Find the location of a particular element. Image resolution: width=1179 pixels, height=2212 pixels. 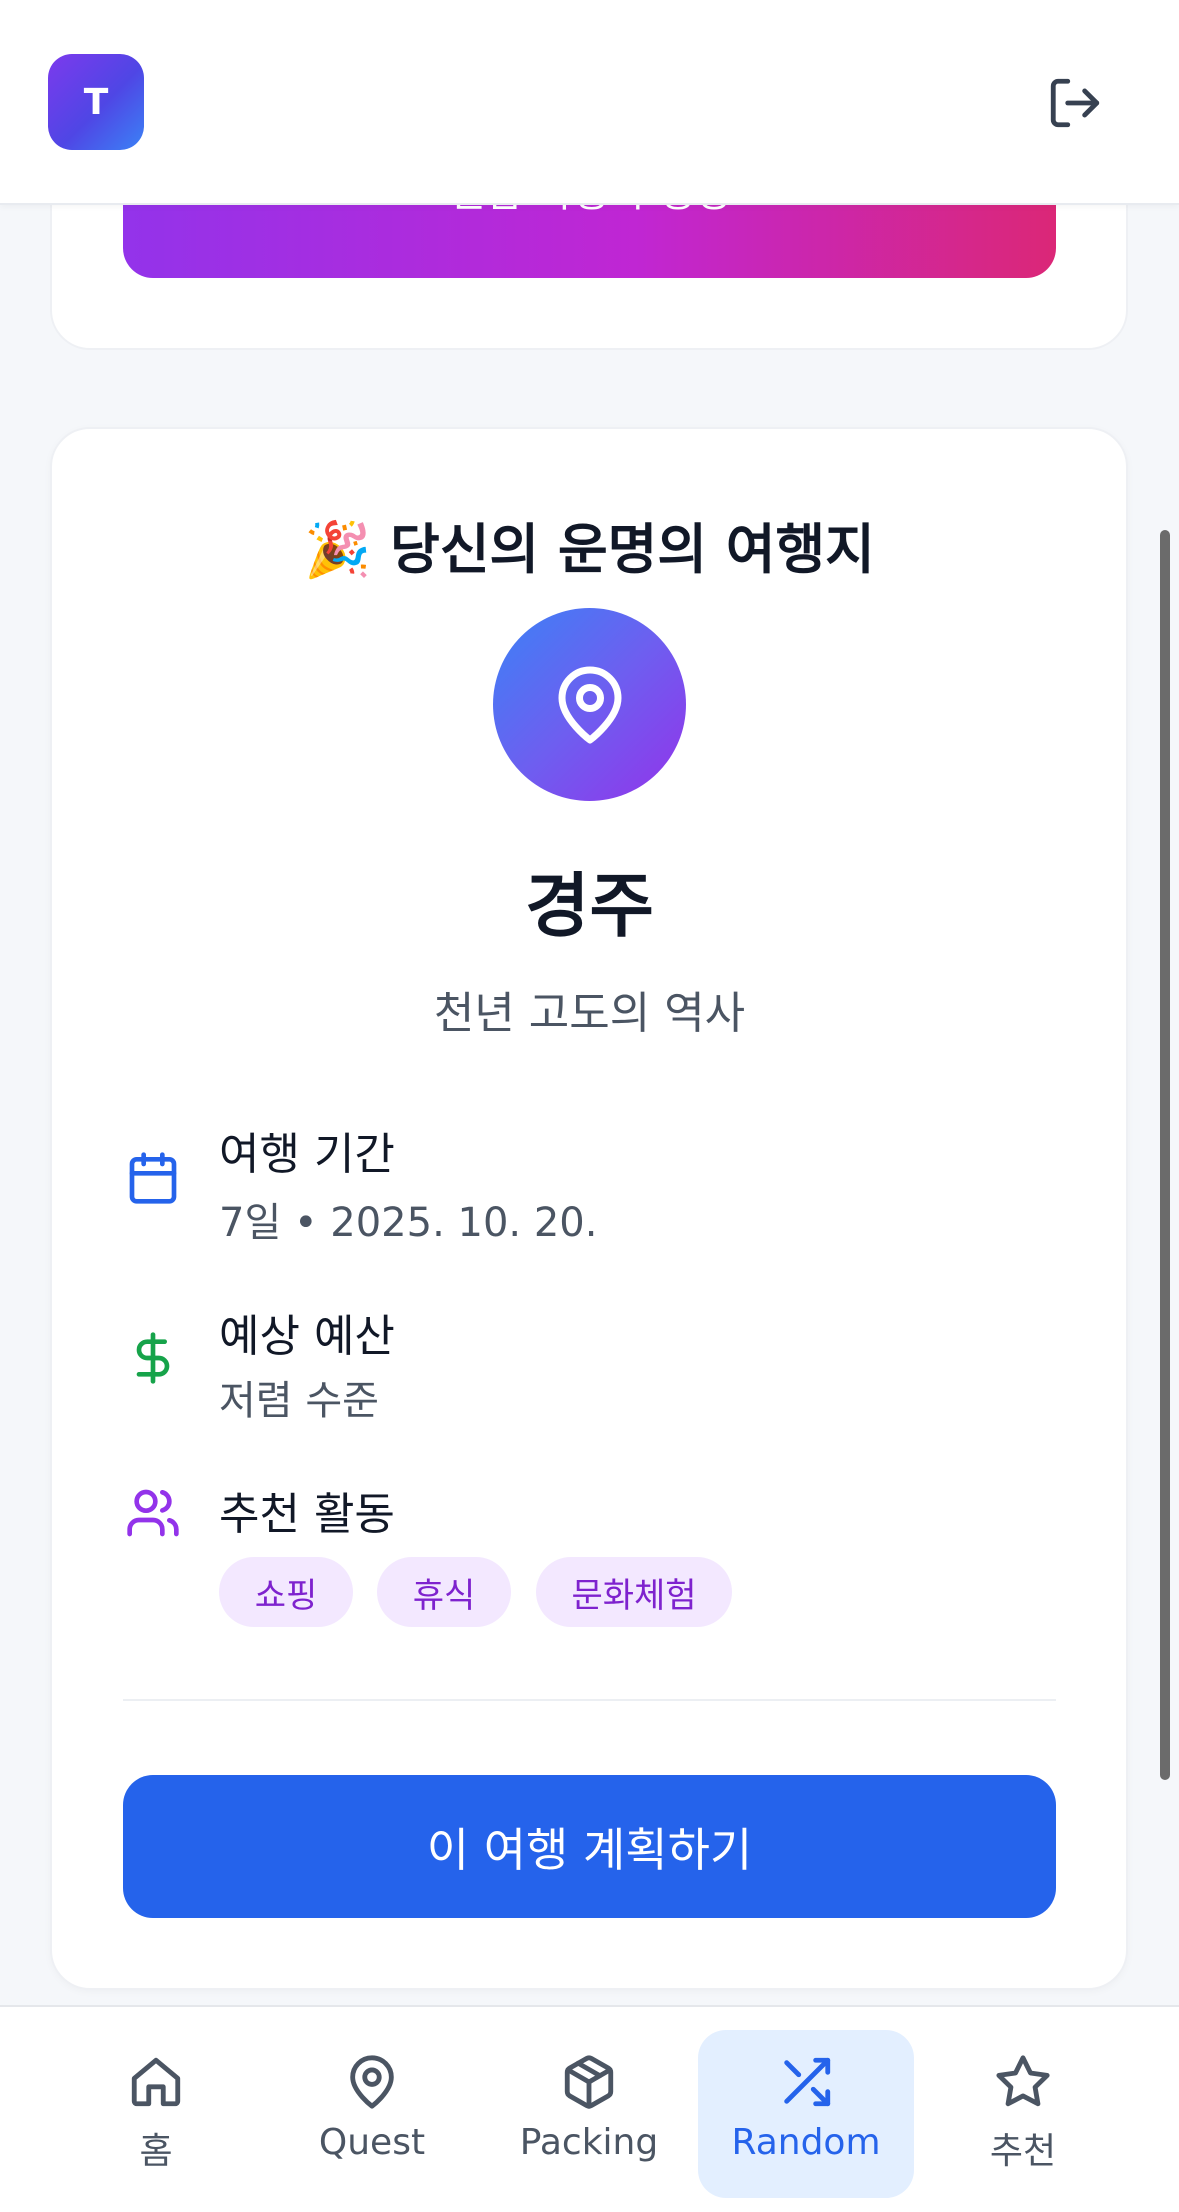

nav-label: Random is located at coordinates (806, 2142).